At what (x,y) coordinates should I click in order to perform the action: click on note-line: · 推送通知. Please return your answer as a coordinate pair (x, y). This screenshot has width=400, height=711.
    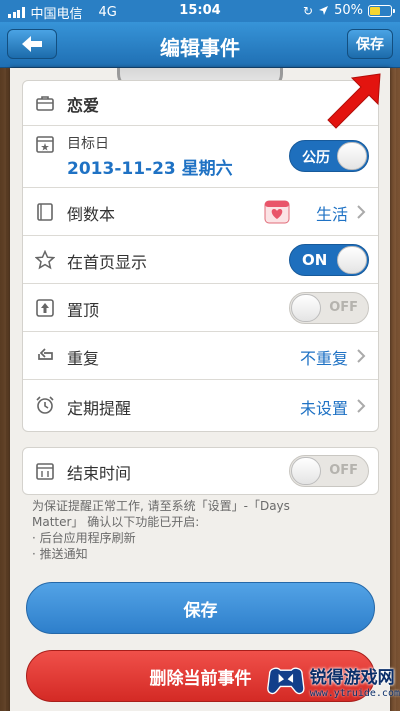
    Looking at the image, I should click on (60, 554).